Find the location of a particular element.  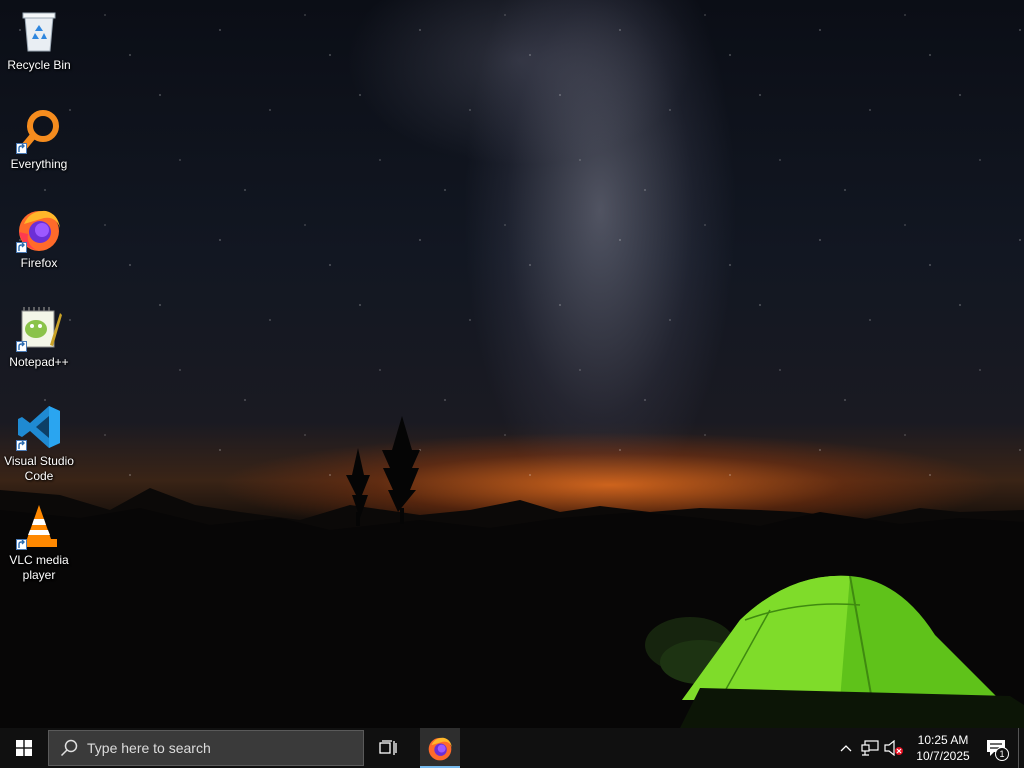

desktop-icon-label: VLC media player is located at coordinates (39, 567).